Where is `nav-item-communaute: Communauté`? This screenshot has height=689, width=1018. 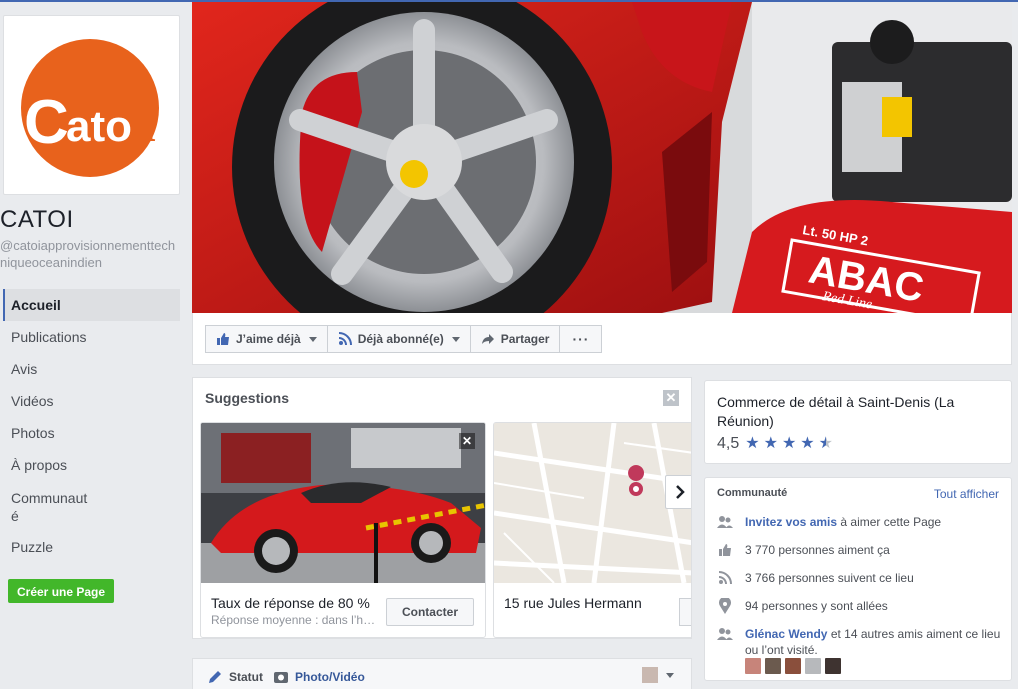 nav-item-communaute: Communauté is located at coordinates (48, 506).